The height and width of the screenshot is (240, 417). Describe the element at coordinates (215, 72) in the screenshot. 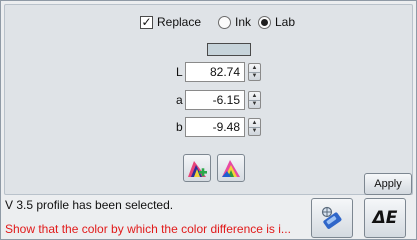

I see `l-value-field: 82.74` at that location.